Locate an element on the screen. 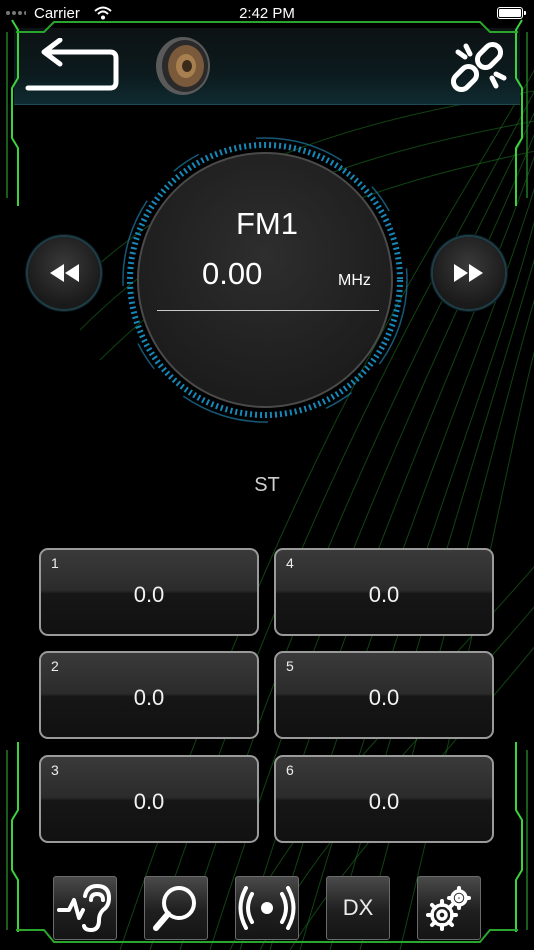  preset-button-3: 3 0.0 is located at coordinates (149, 799).